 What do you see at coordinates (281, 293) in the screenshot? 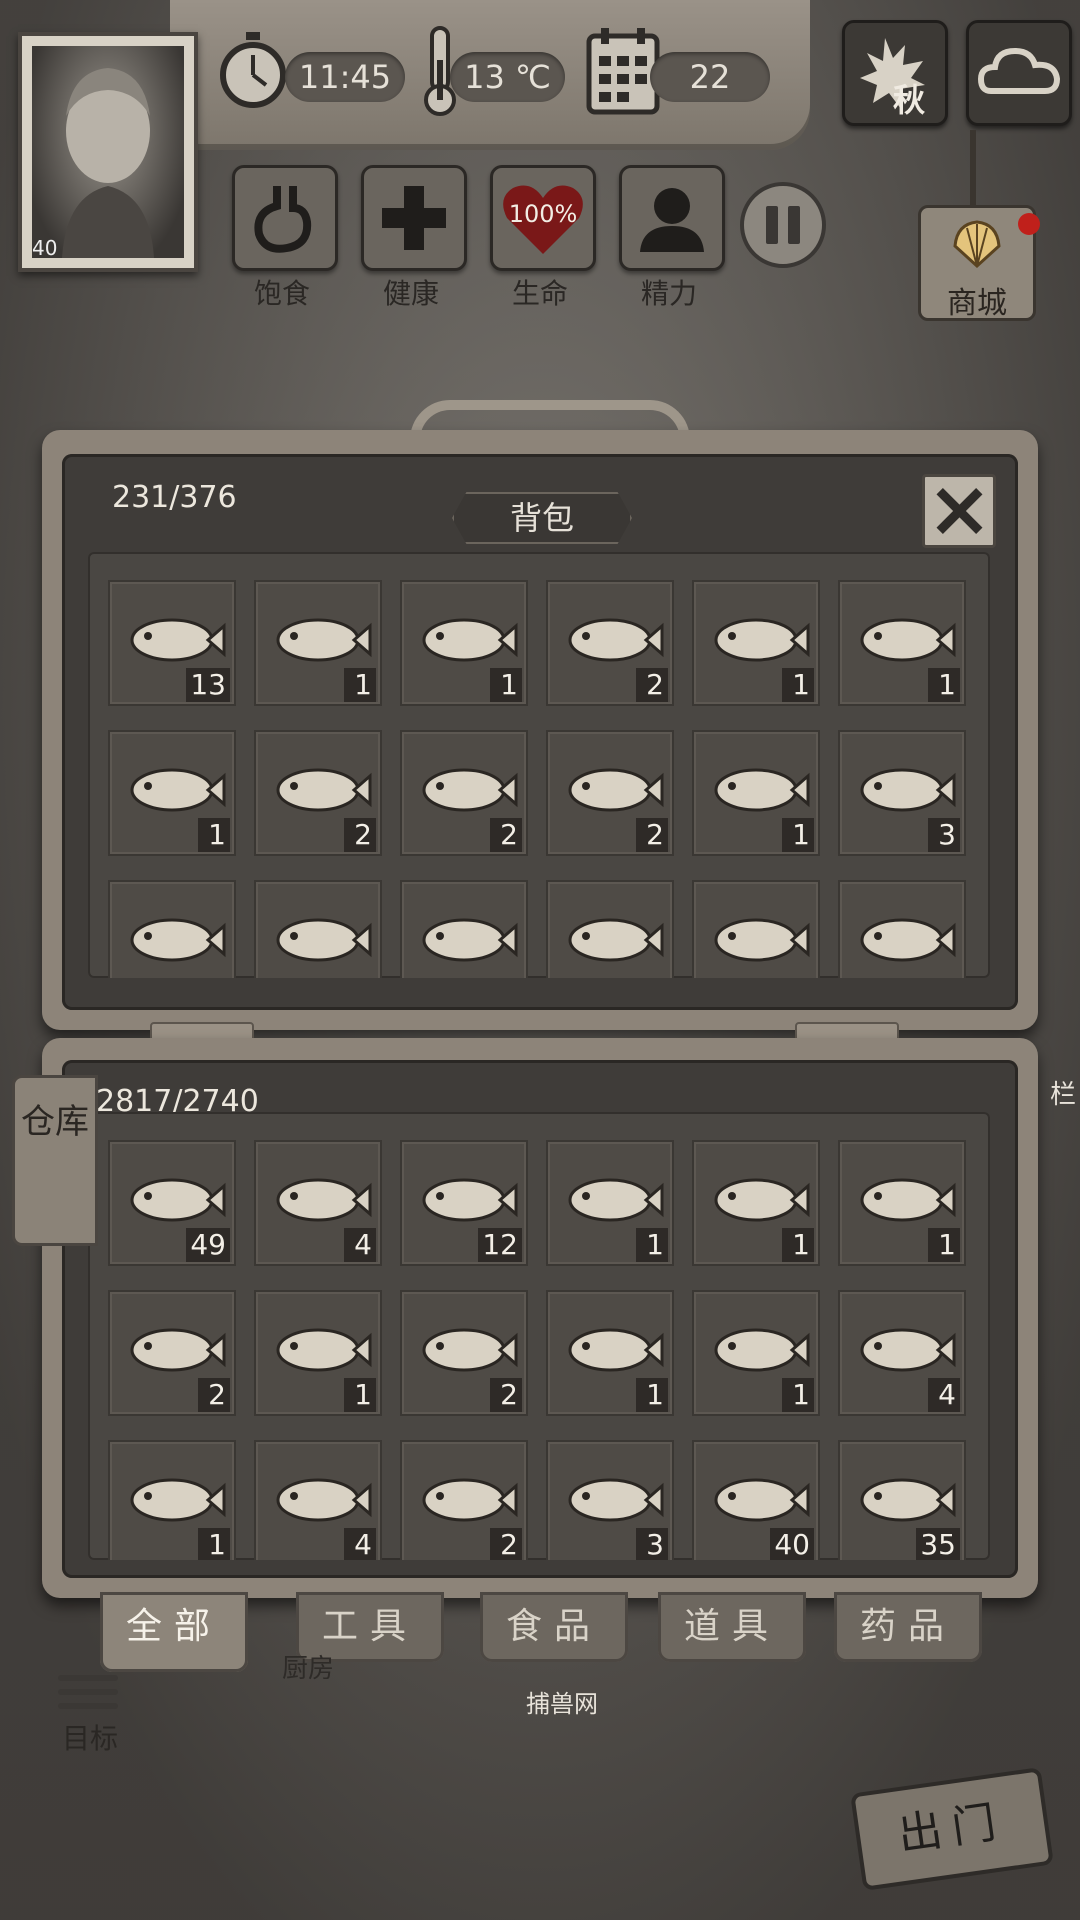
I see `satiety-label: 饱食` at bounding box center [281, 293].